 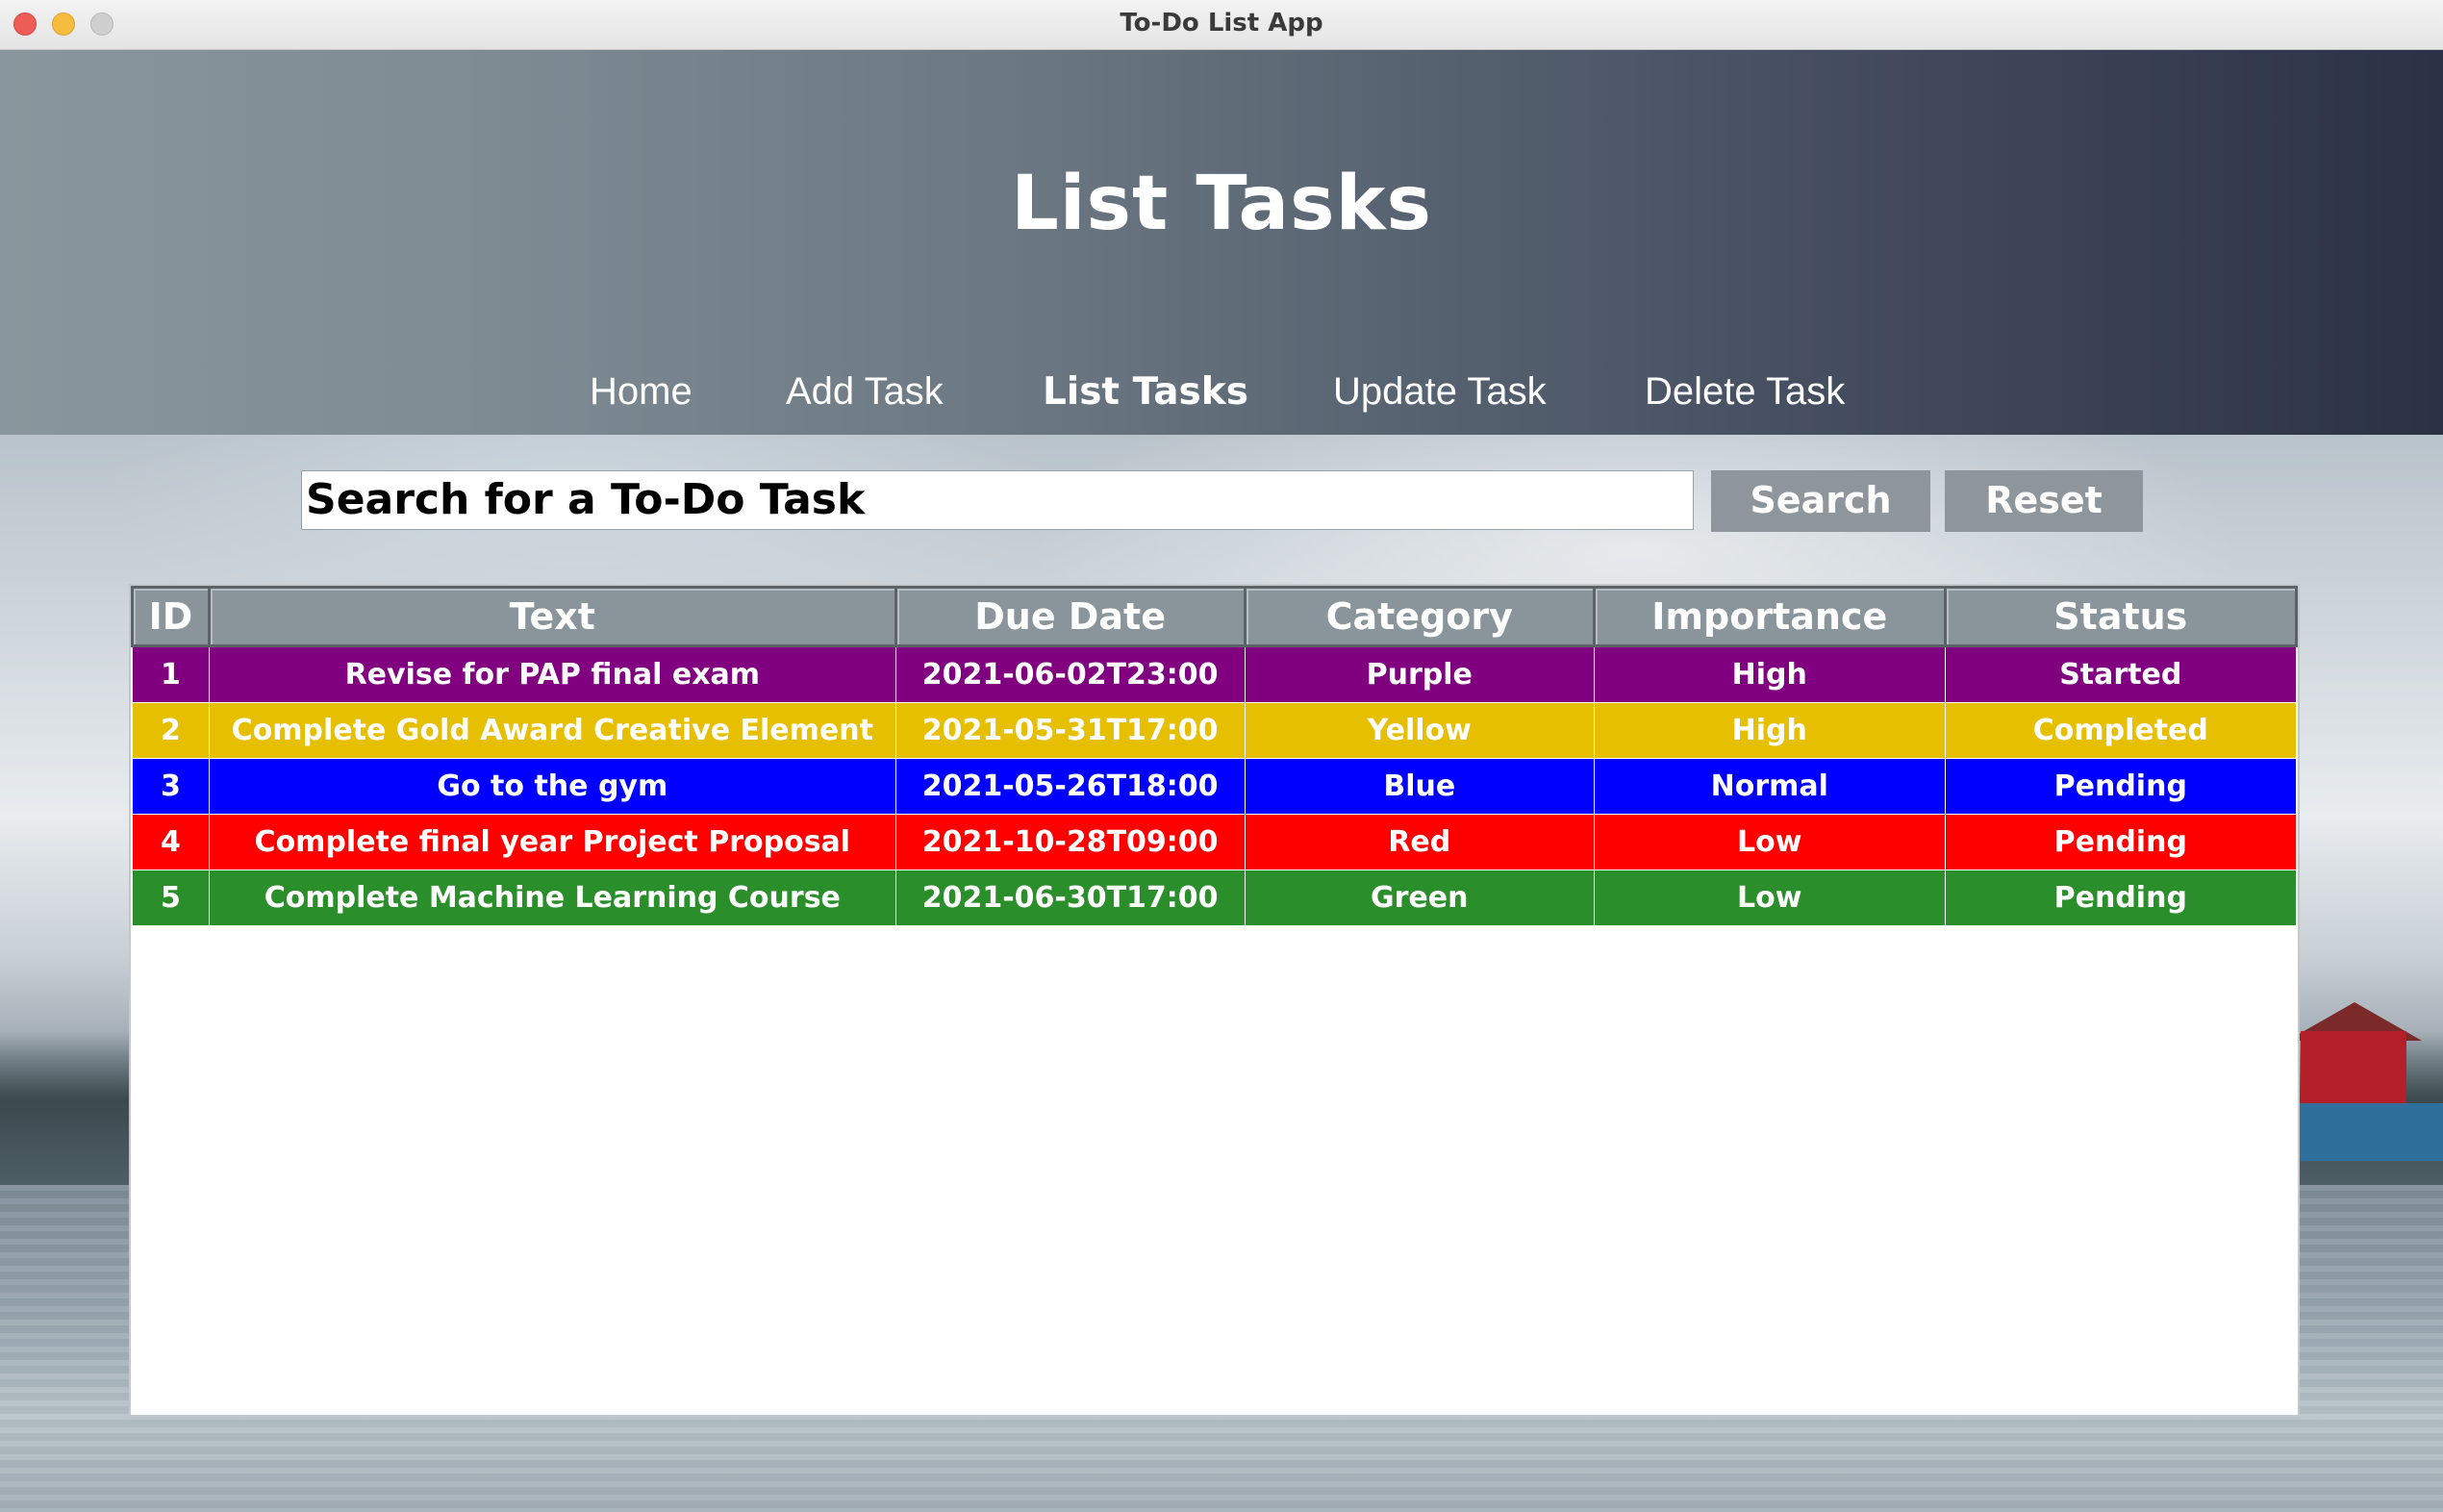 What do you see at coordinates (552, 898) in the screenshot?
I see `cell-text: Complete Machine Learning Course` at bounding box center [552, 898].